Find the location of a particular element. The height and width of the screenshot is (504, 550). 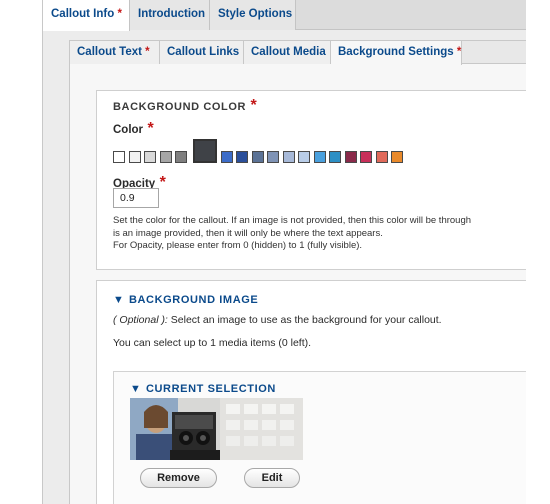

edit-button: Edit is located at coordinates (272, 478).